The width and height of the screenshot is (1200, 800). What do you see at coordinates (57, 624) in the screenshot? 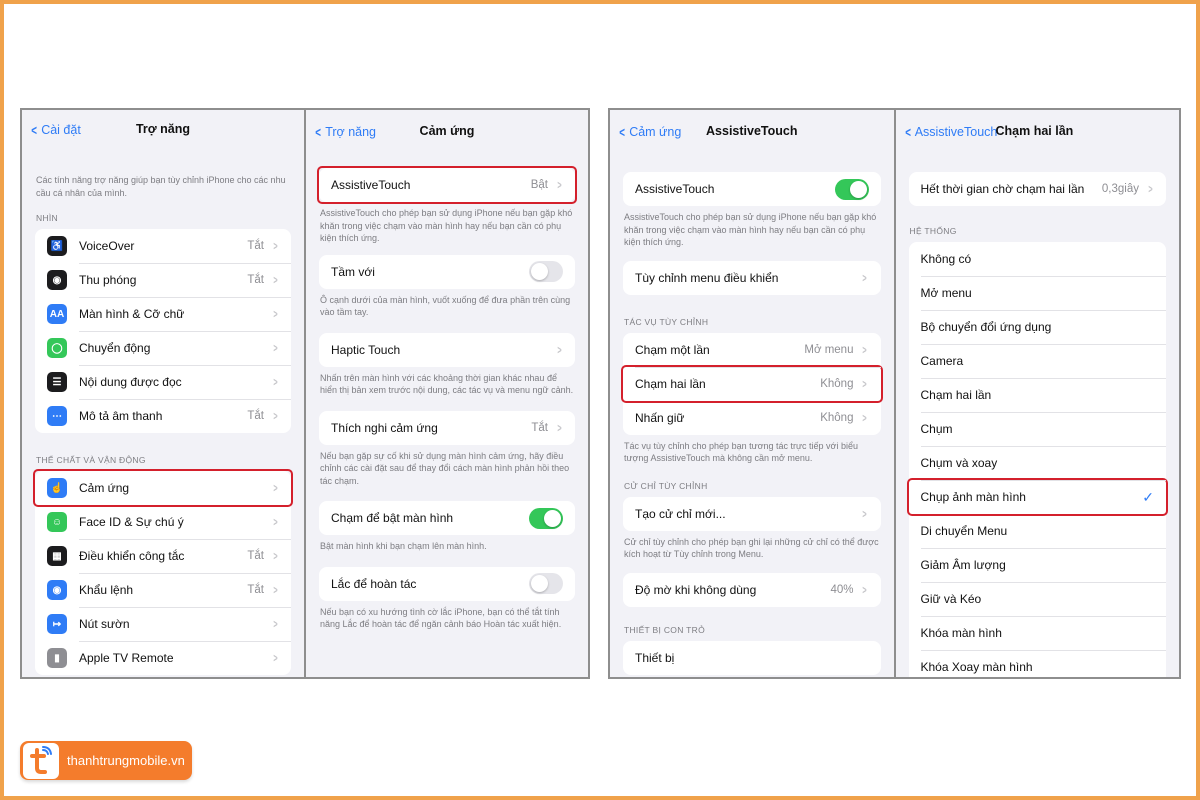
I see `side-button-icon: ↦` at bounding box center [57, 624].